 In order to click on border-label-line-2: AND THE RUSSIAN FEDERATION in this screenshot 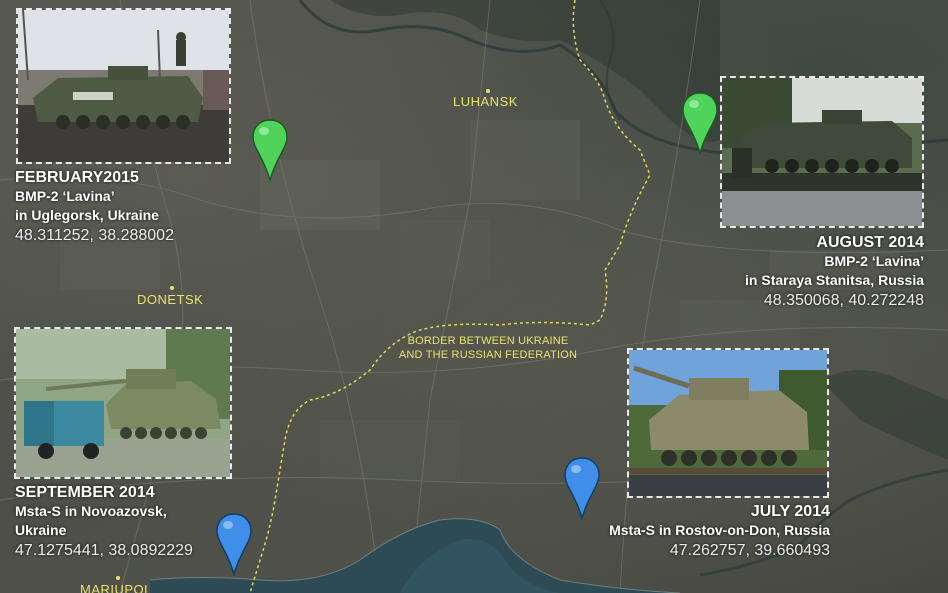, I will do `click(488, 355)`.